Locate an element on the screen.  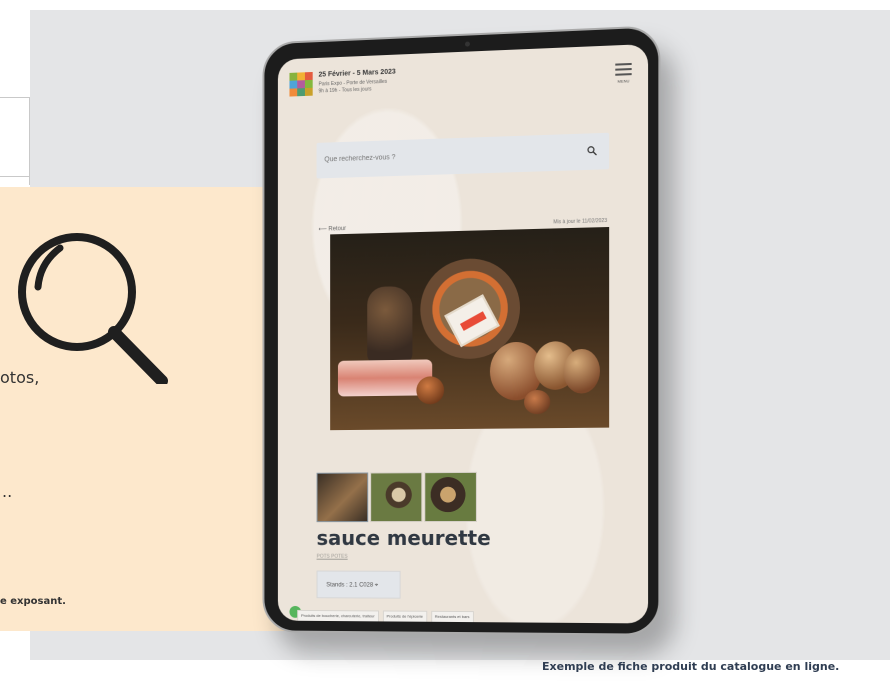
back-label: Retour is located at coordinates (337, 229).